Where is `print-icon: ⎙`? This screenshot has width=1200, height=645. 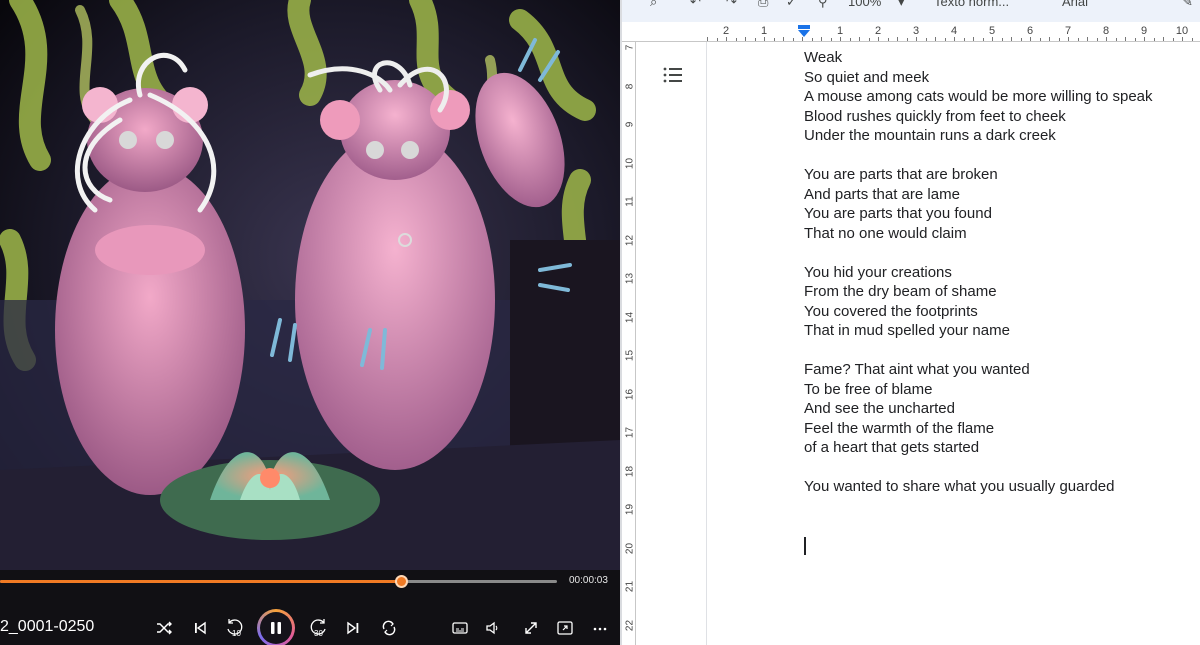
print-icon: ⎙ is located at coordinates (763, 5).